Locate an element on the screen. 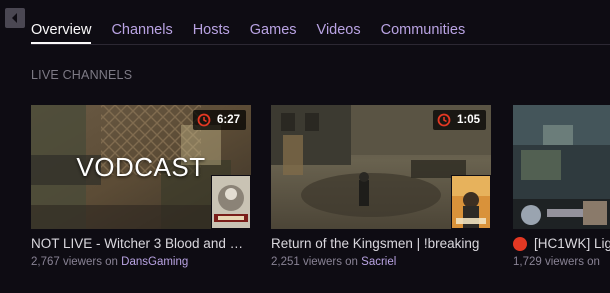 Image resolution: width=610 pixels, height=293 pixels. chevron-left-icon is located at coordinates (14, 18).